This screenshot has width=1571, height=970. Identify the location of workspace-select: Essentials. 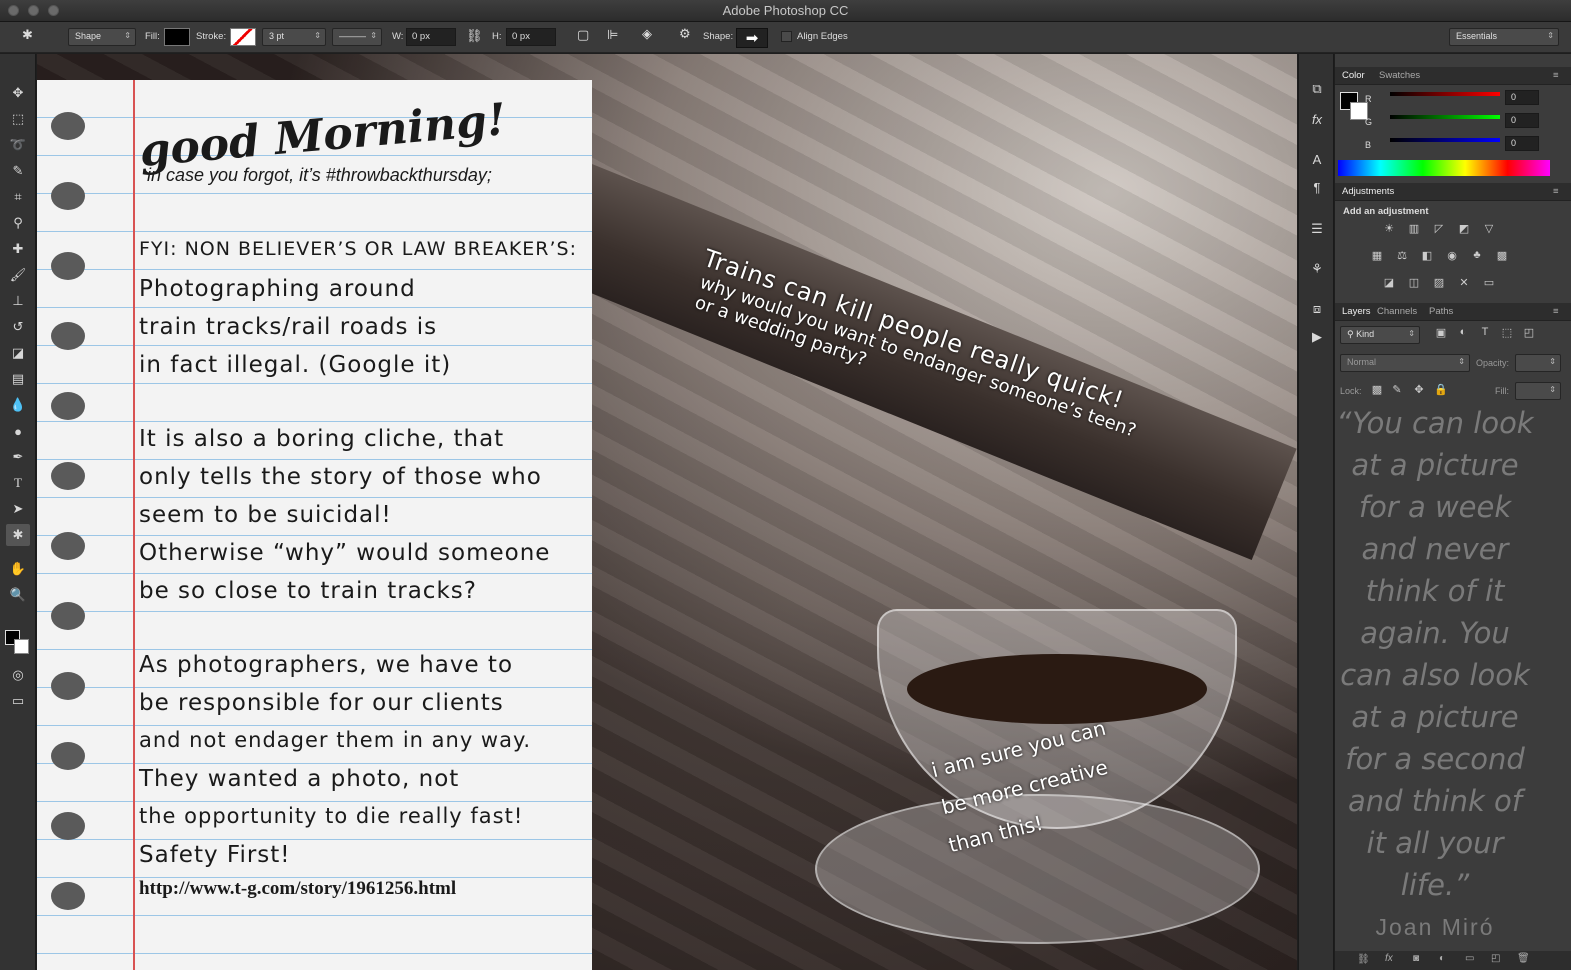
(1504, 37).